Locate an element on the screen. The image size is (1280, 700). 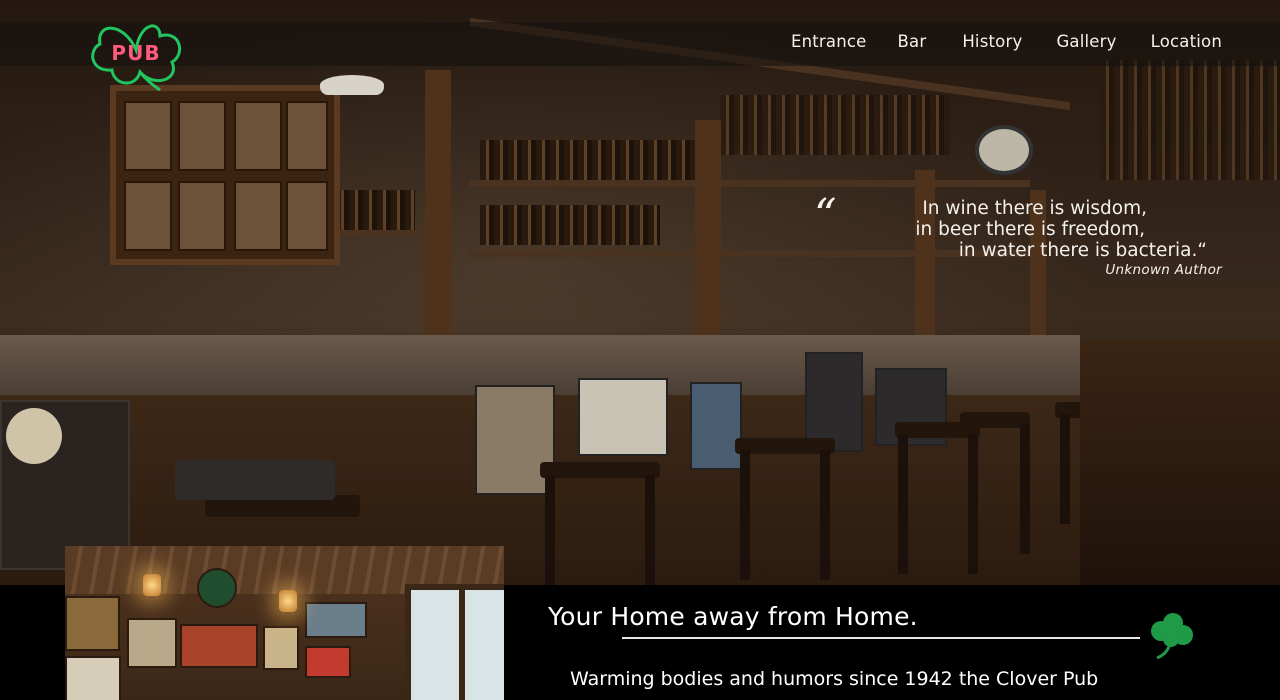
main-nav: Entrance Bar History Gallery Location is located at coordinates (1006, 41).